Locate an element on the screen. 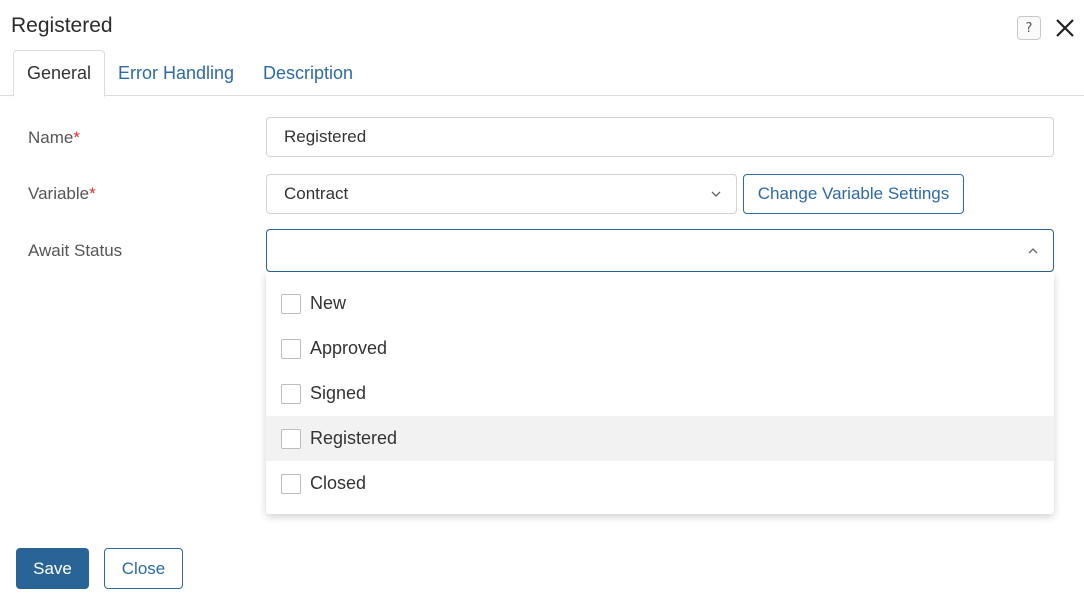  variable-select-value: Contract is located at coordinates (316, 193).